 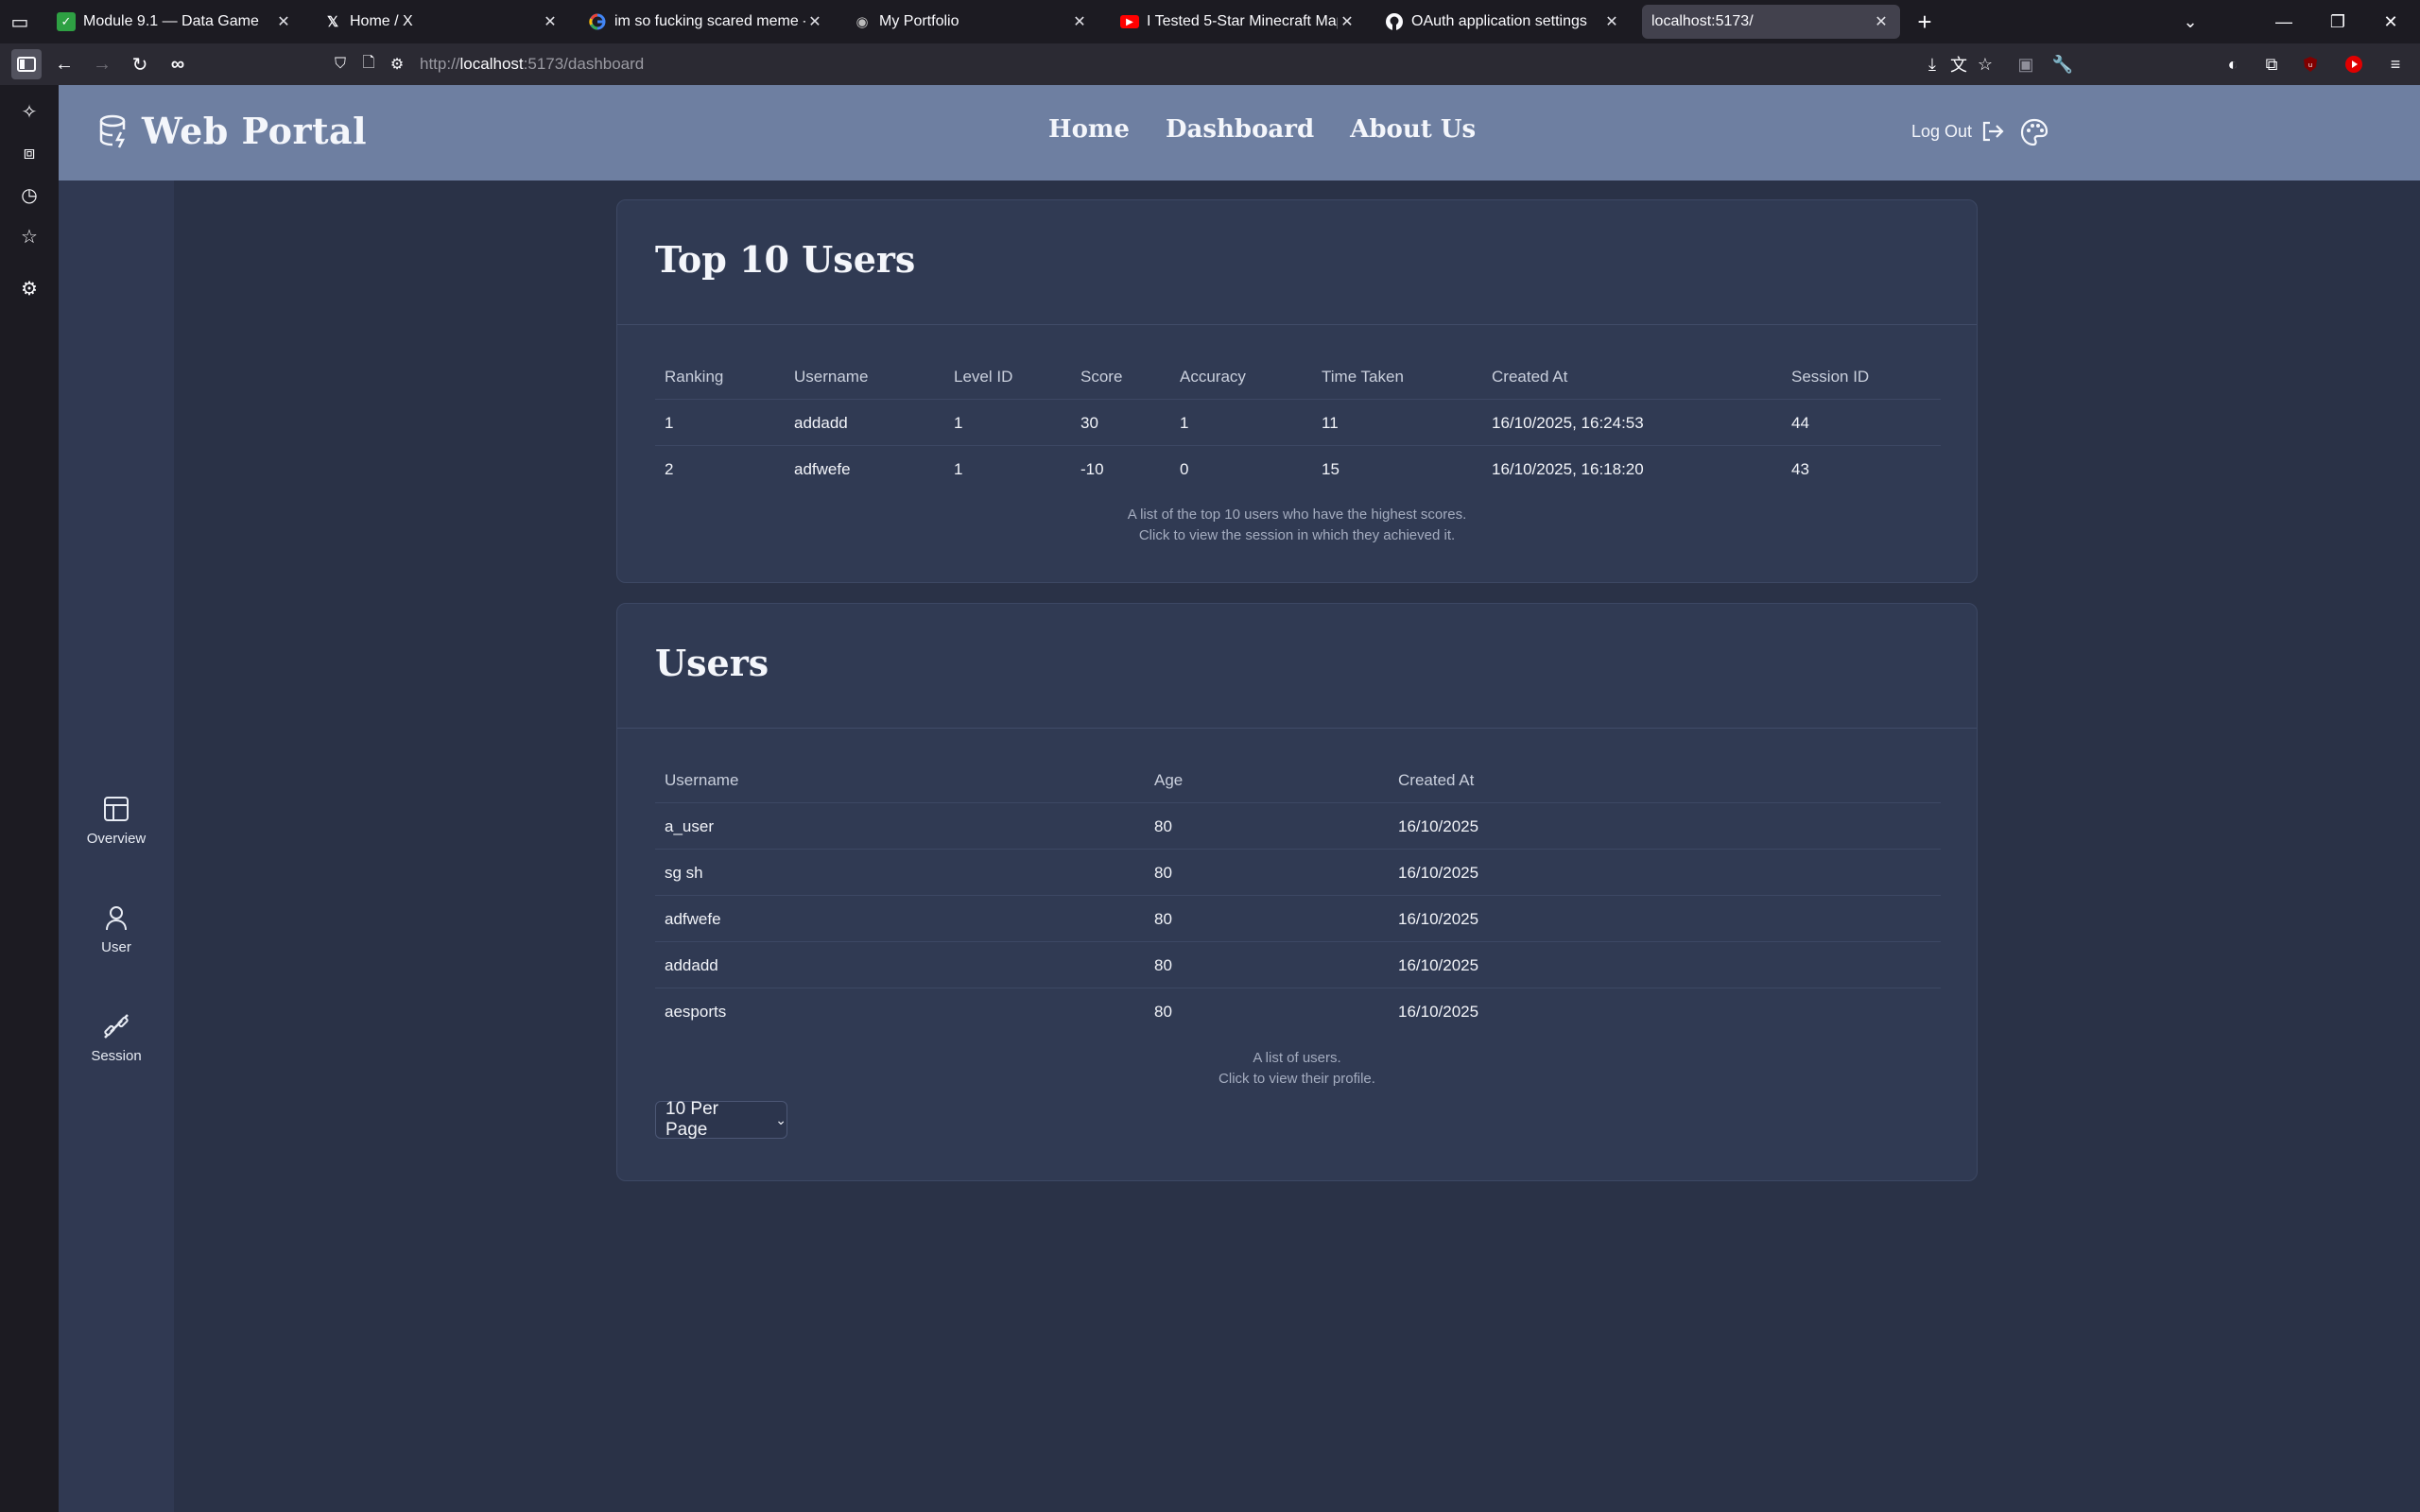 What do you see at coordinates (2233, 64) in the screenshot?
I see `account-icon: ◐` at bounding box center [2233, 64].